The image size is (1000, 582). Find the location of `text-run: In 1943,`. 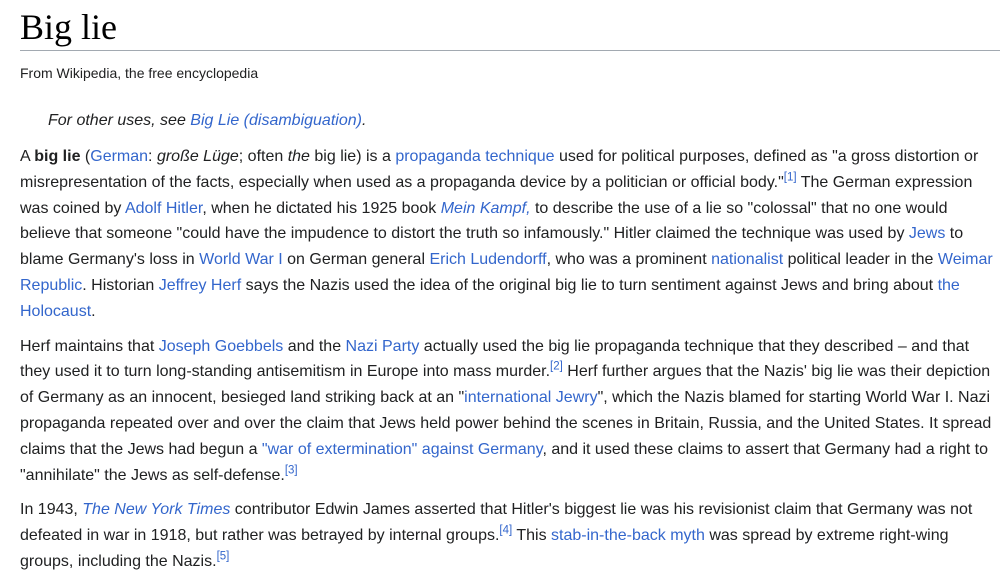

text-run: In 1943, is located at coordinates (51, 510).